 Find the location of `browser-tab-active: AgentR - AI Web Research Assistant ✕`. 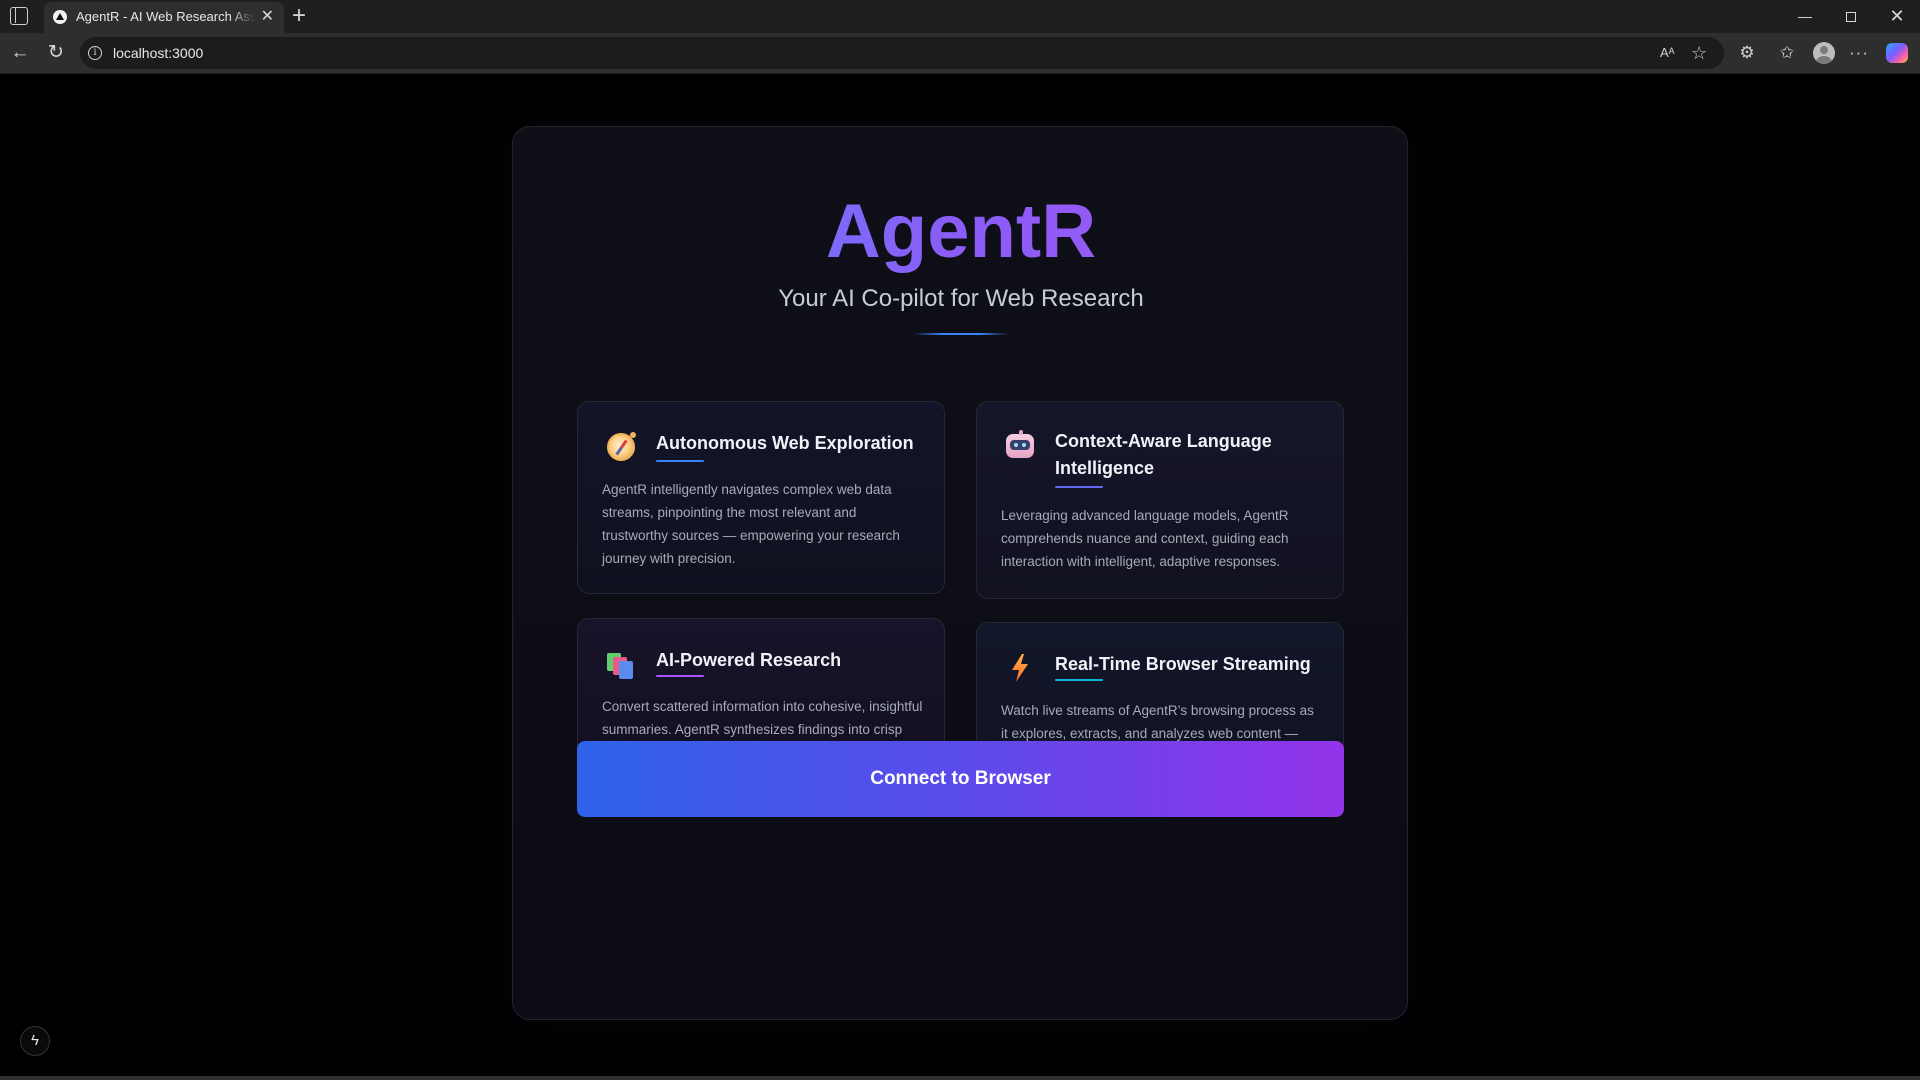

browser-tab-active: AgentR - AI Web Research Assistant ✕ is located at coordinates (164, 17).